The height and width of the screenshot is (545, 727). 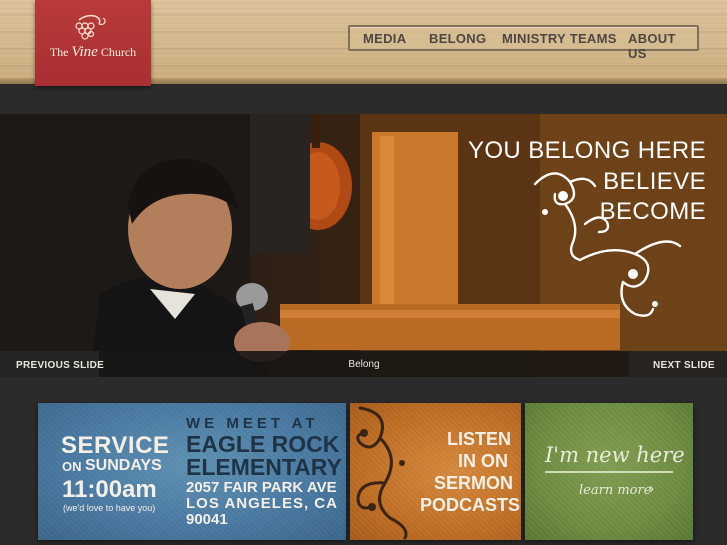 What do you see at coordinates (615, 455) in the screenshot?
I see `new-here-title: I'm new here` at bounding box center [615, 455].